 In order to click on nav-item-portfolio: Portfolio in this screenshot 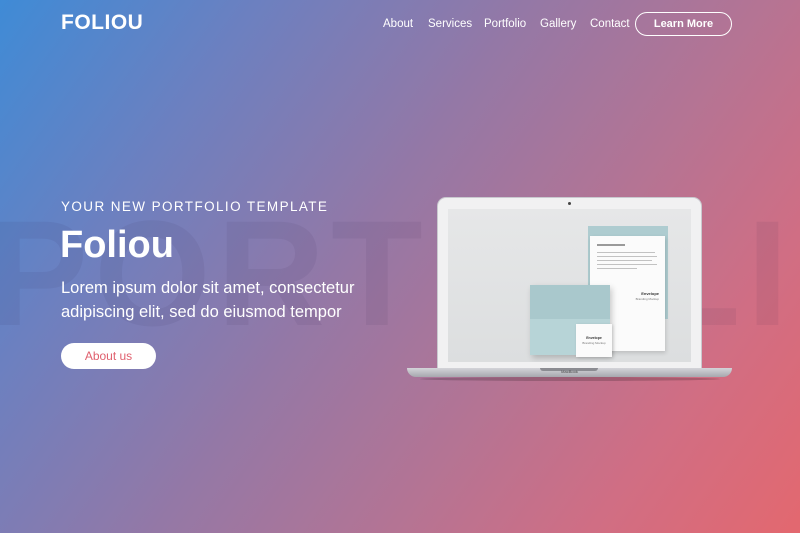, I will do `click(505, 24)`.